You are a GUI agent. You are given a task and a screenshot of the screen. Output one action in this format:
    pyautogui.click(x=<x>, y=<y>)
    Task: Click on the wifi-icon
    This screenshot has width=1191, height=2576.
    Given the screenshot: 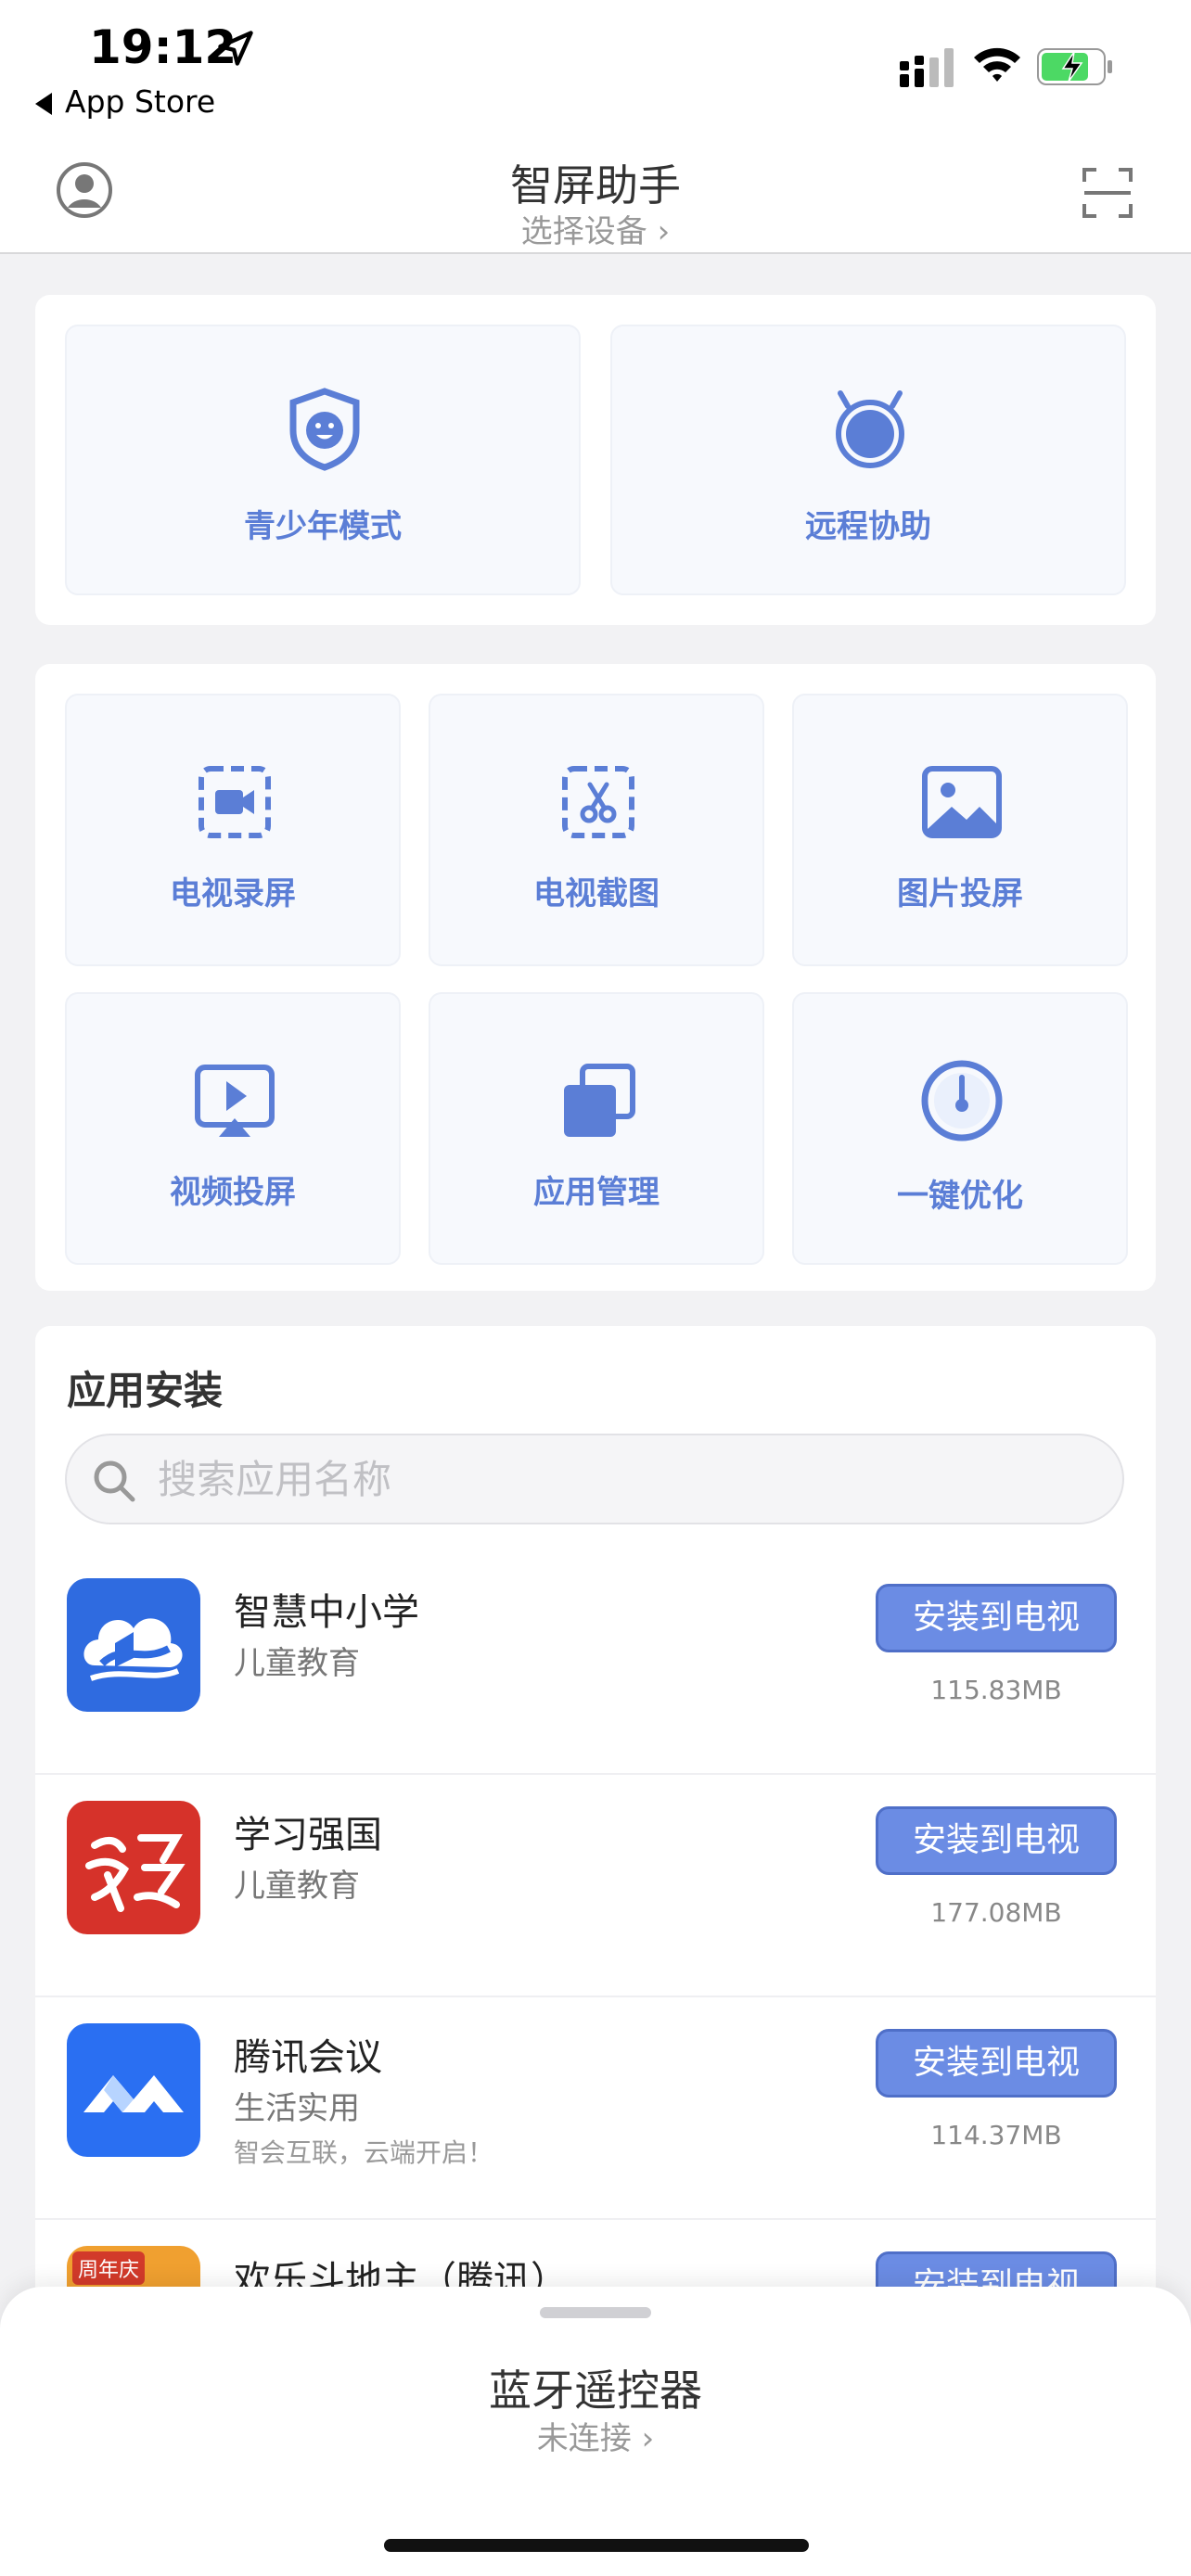 What is the action you would take?
    pyautogui.click(x=997, y=64)
    